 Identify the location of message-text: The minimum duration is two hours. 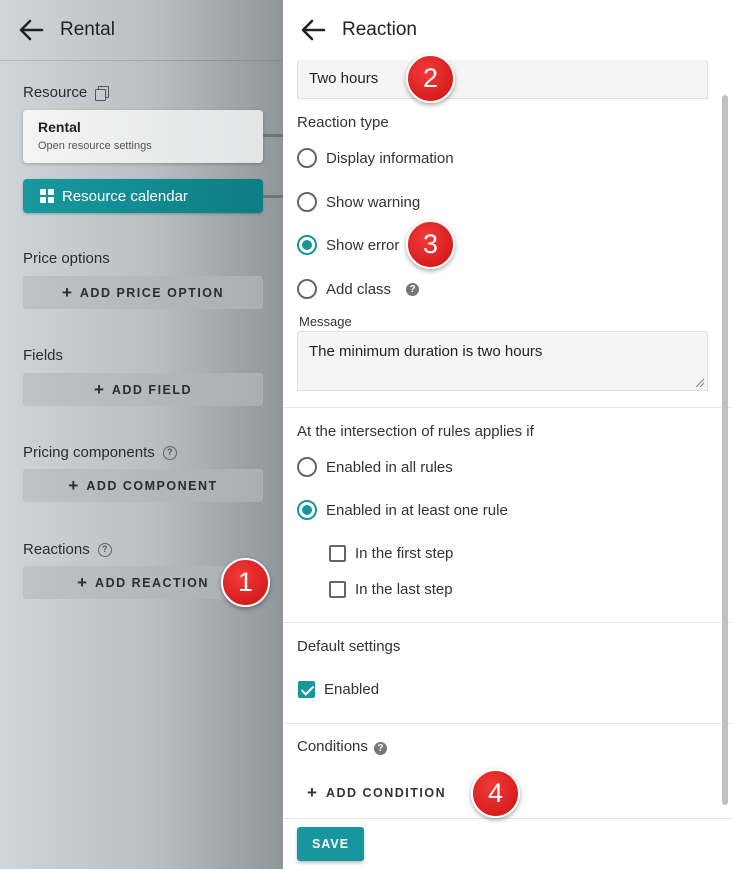
(426, 351).